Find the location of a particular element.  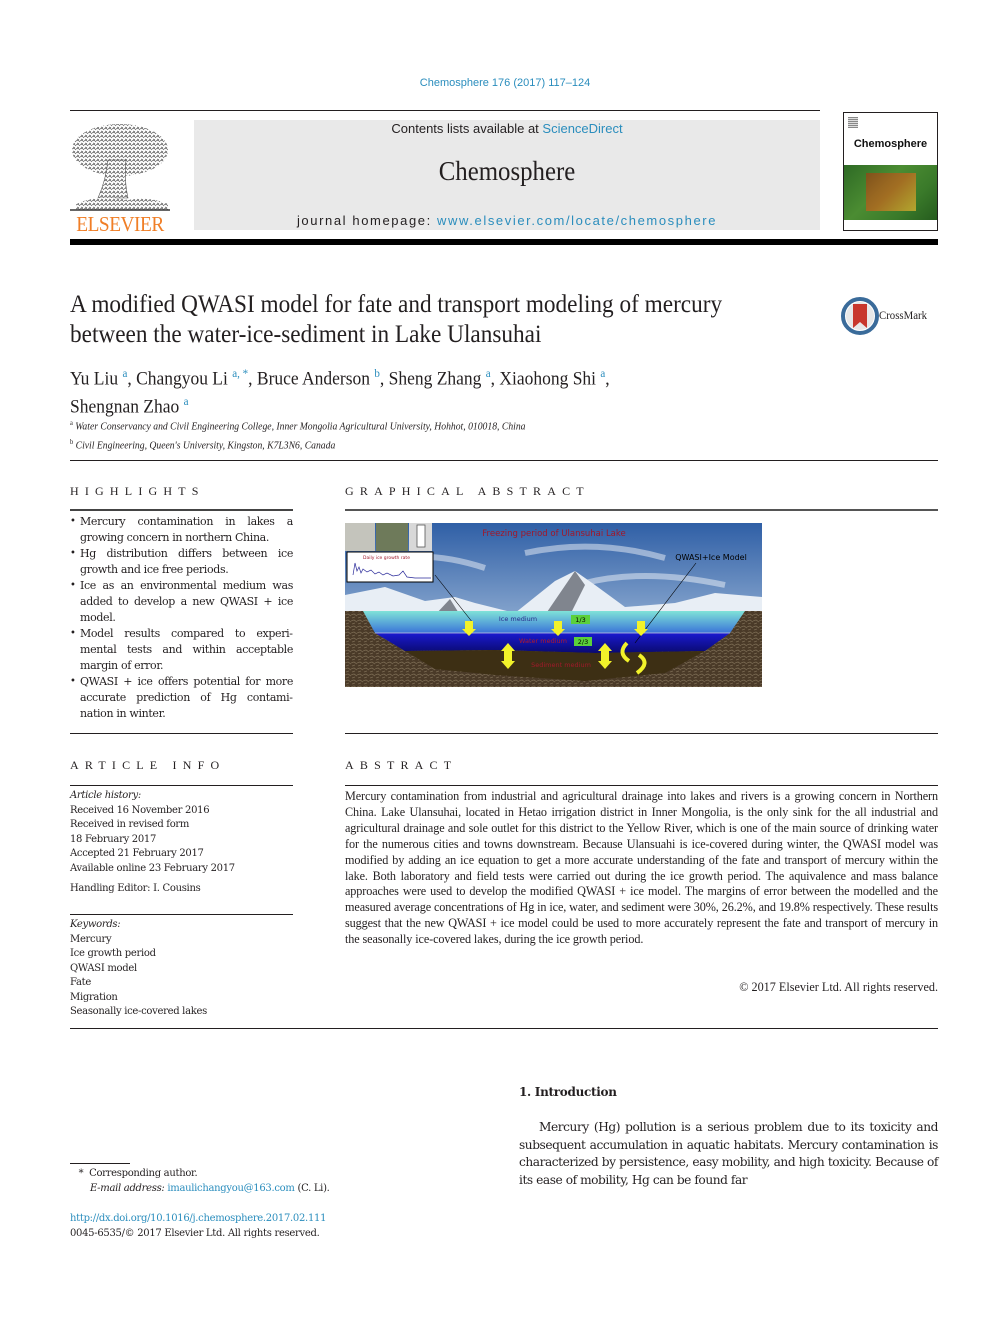

author-name: Xiaohong Shi is located at coordinates (548, 379).